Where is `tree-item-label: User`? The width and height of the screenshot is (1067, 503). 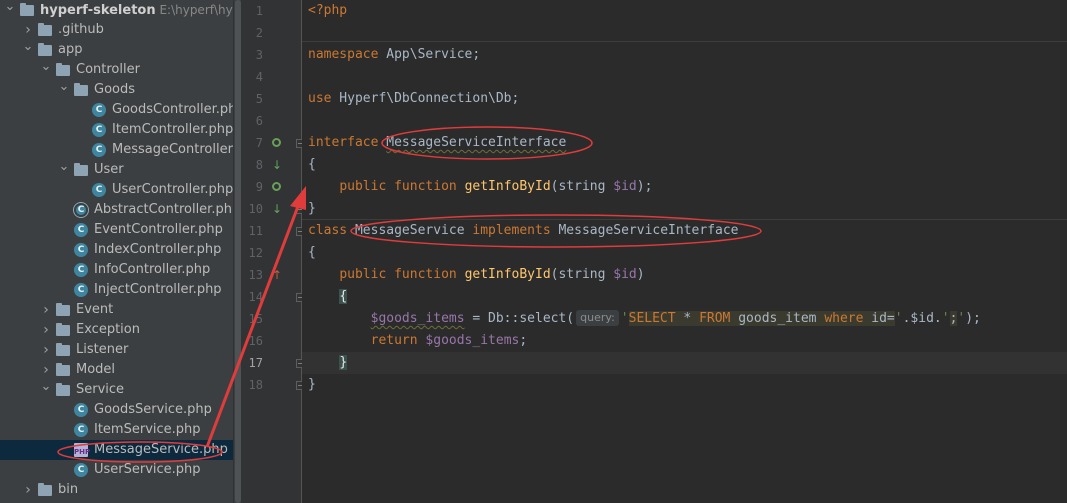 tree-item-label: User is located at coordinates (109, 169).